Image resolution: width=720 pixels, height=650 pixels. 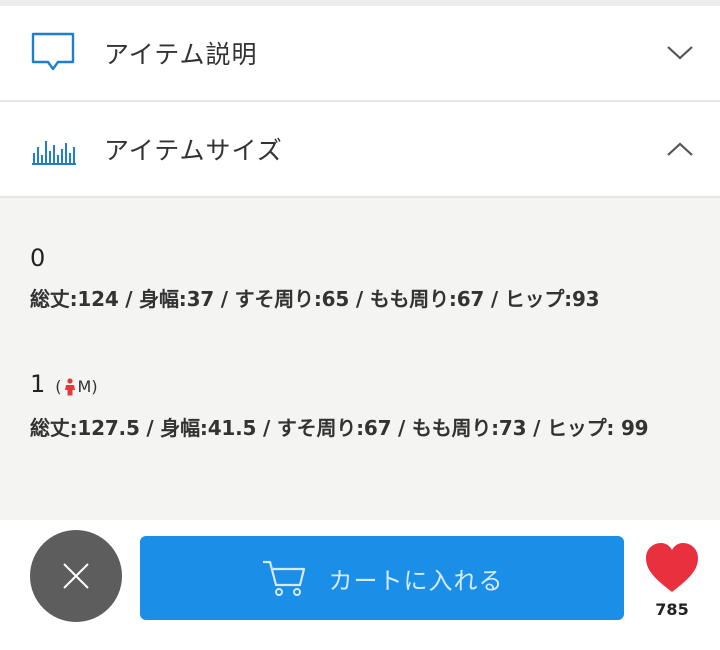 I want to click on accordion-label-size: アイテムサイズ, so click(x=193, y=150).